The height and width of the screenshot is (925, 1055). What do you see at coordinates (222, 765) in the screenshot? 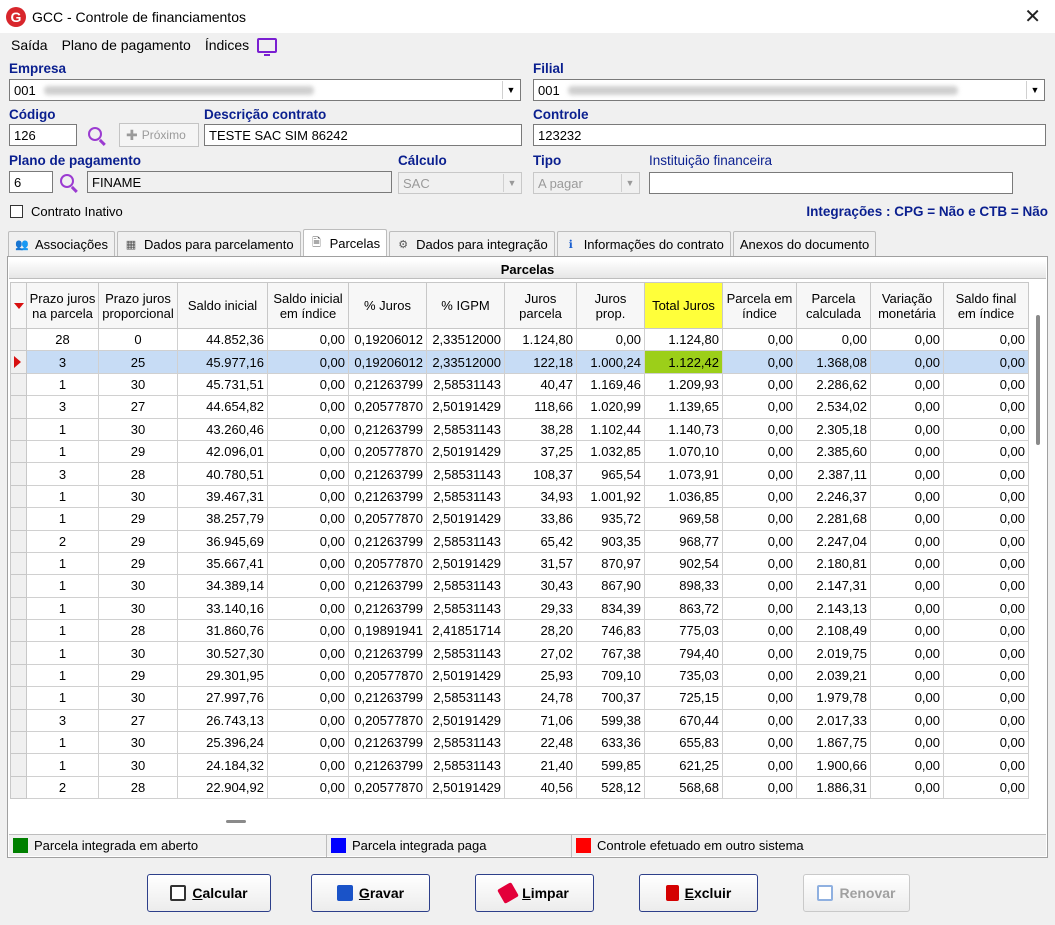
I see `table-cell: 24.184,32` at bounding box center [222, 765].